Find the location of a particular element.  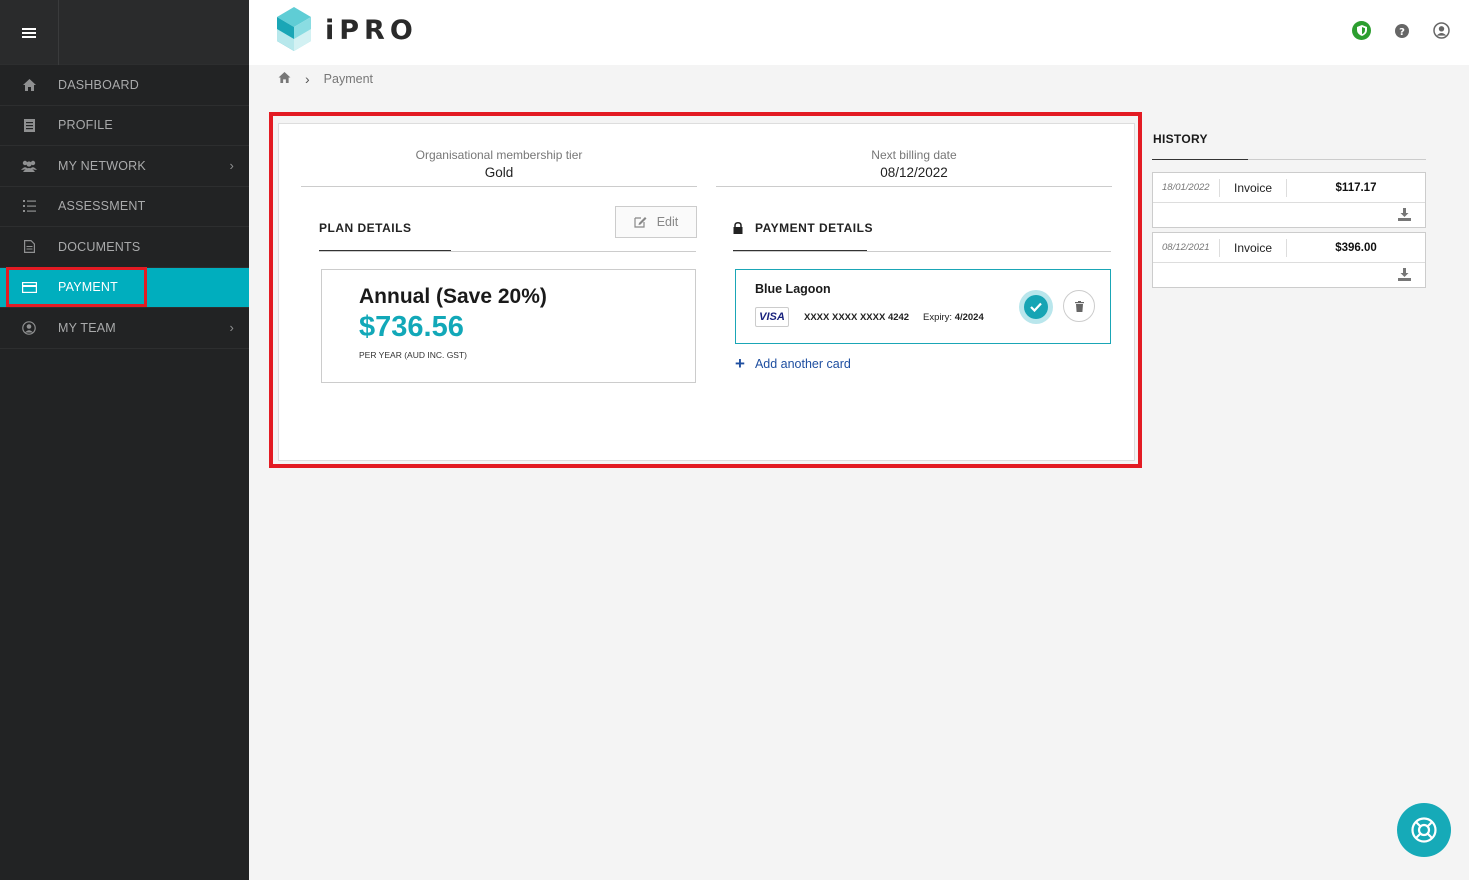

sidebar-item-assessment: ASSESSMENT is located at coordinates (124, 207).